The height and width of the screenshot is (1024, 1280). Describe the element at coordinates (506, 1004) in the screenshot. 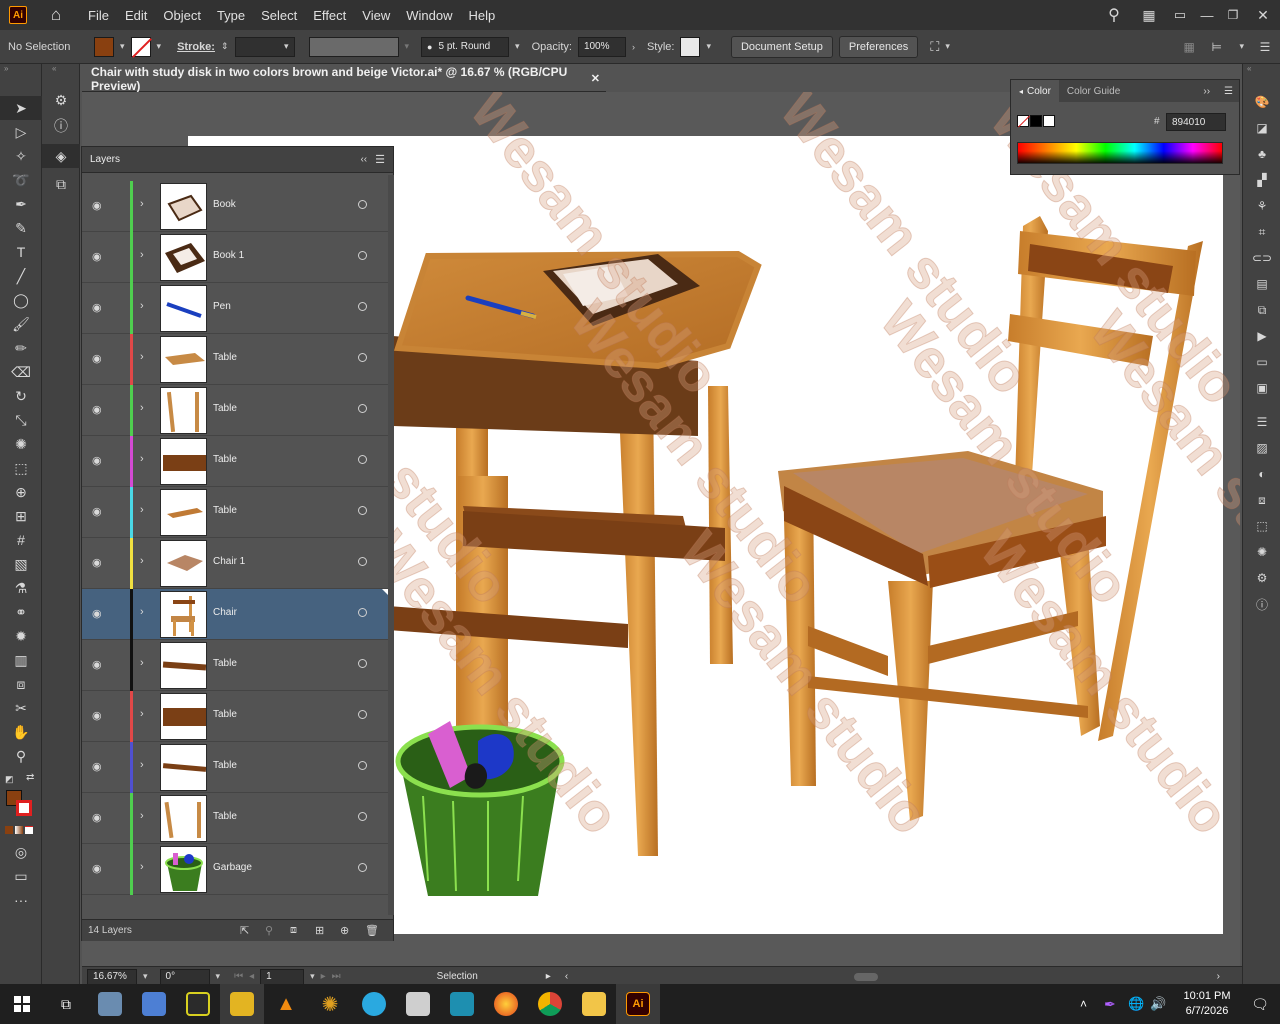

I see `firefox-icon` at that location.